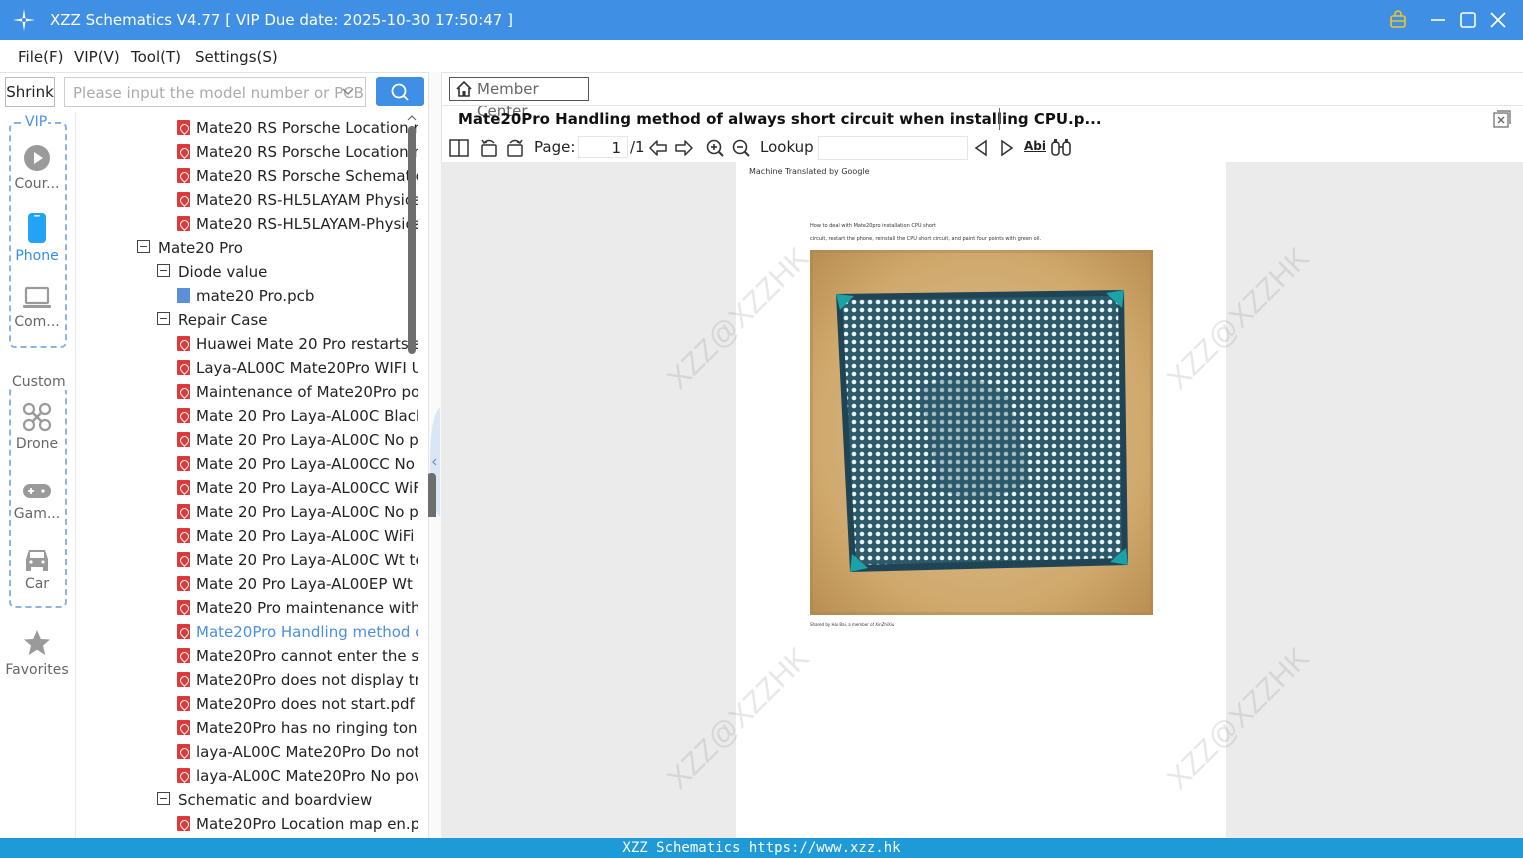 The image size is (1523, 858). I want to click on tree-file: Mate20Pro Location map en.pd, so click(297, 824).